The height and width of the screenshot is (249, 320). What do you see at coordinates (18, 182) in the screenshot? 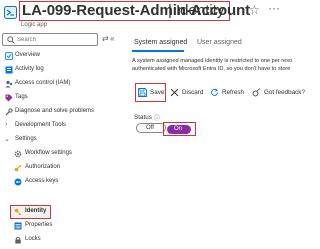
I see `access-keys-icon` at bounding box center [18, 182].